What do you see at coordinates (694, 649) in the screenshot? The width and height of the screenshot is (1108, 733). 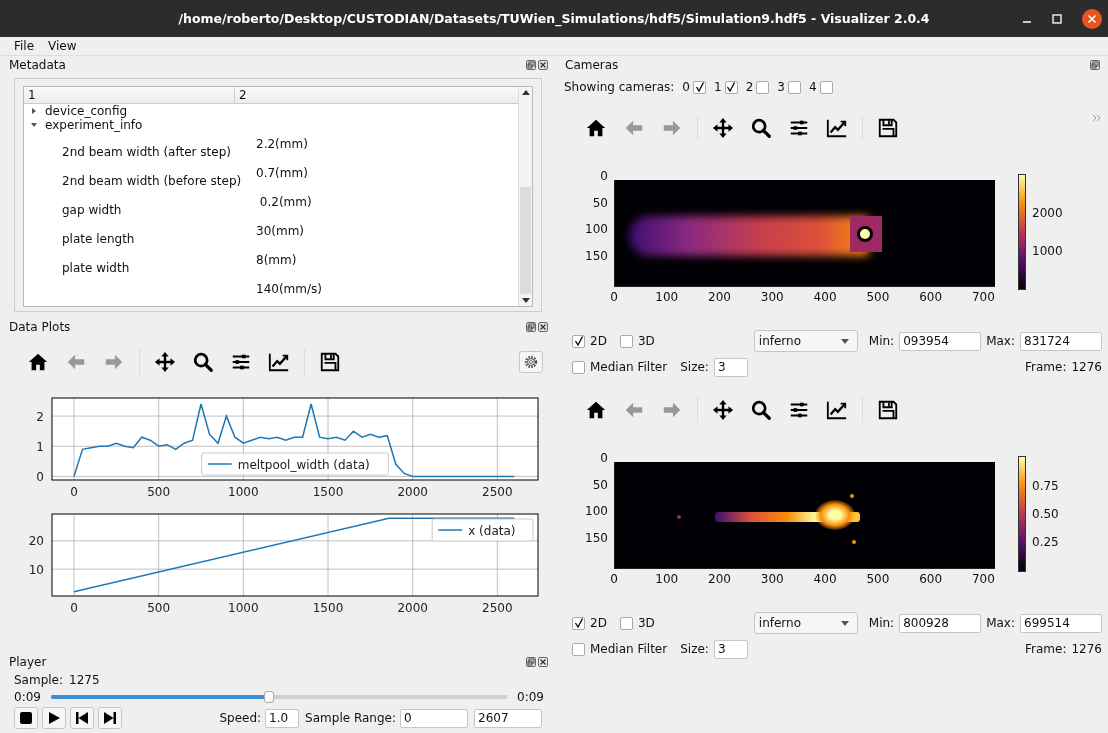 I see `size-label: Size:` at bounding box center [694, 649].